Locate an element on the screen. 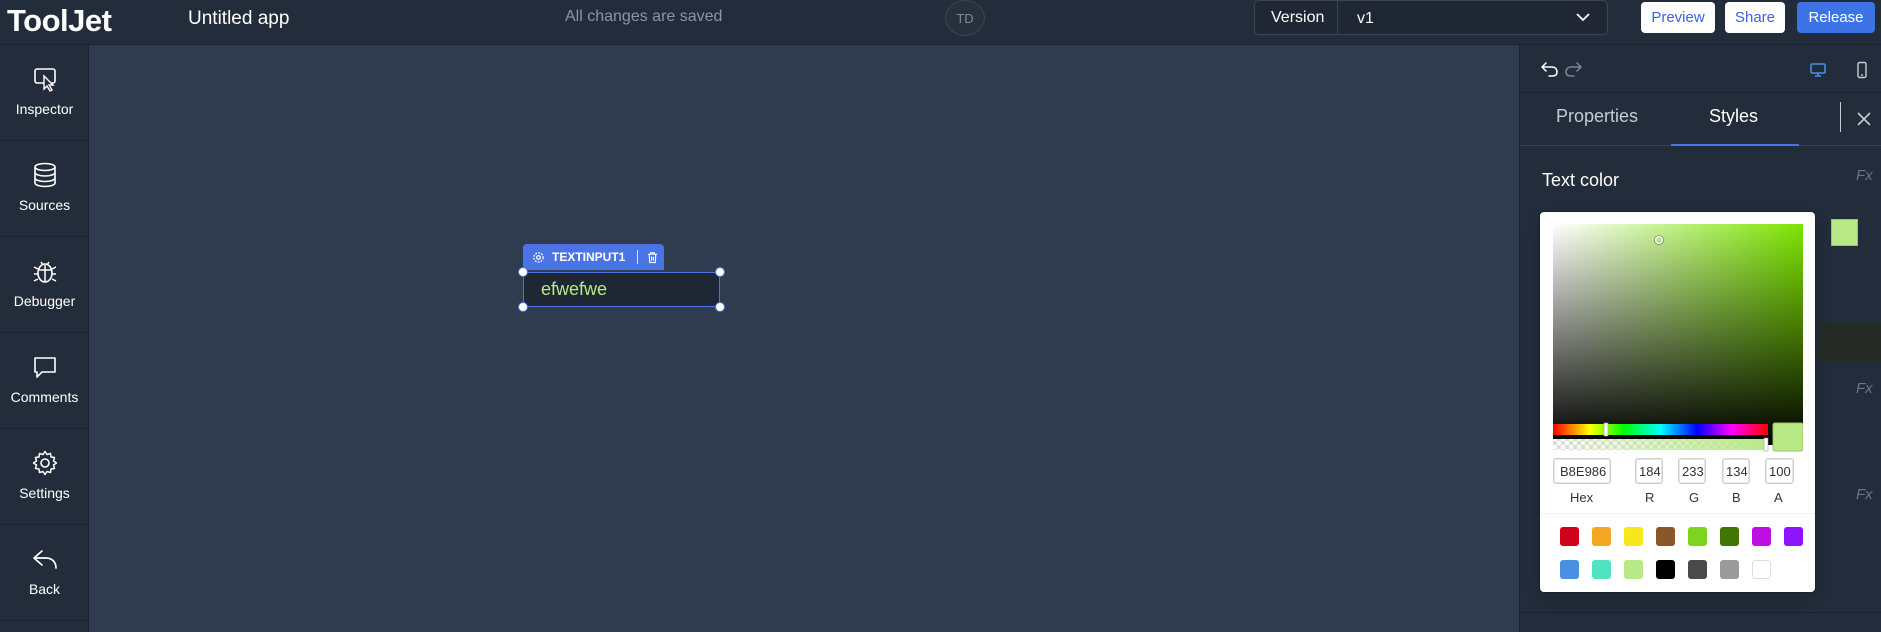  tab-styles: Styles is located at coordinates (1733, 116).